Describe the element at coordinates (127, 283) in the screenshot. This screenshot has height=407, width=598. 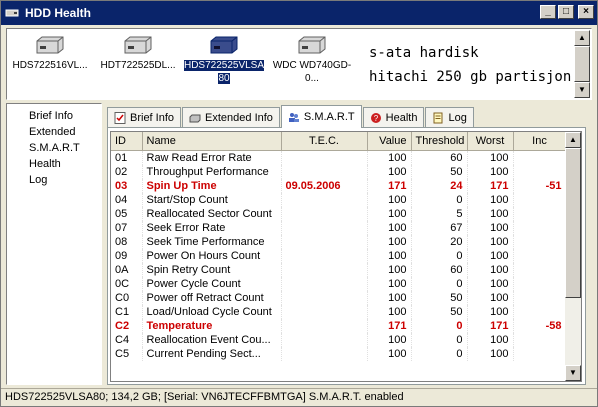
I see `cell-id: 0C` at that location.